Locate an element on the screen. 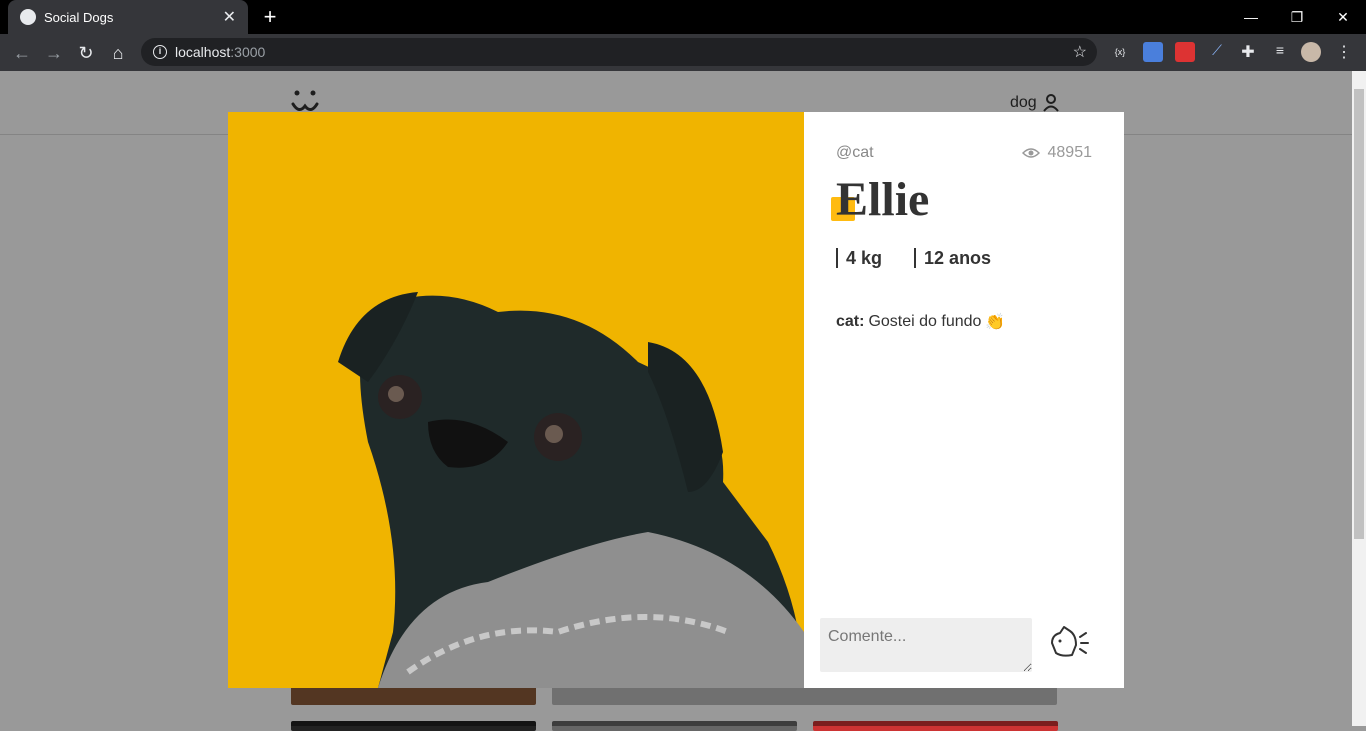  profile-avatar is located at coordinates (1311, 52).